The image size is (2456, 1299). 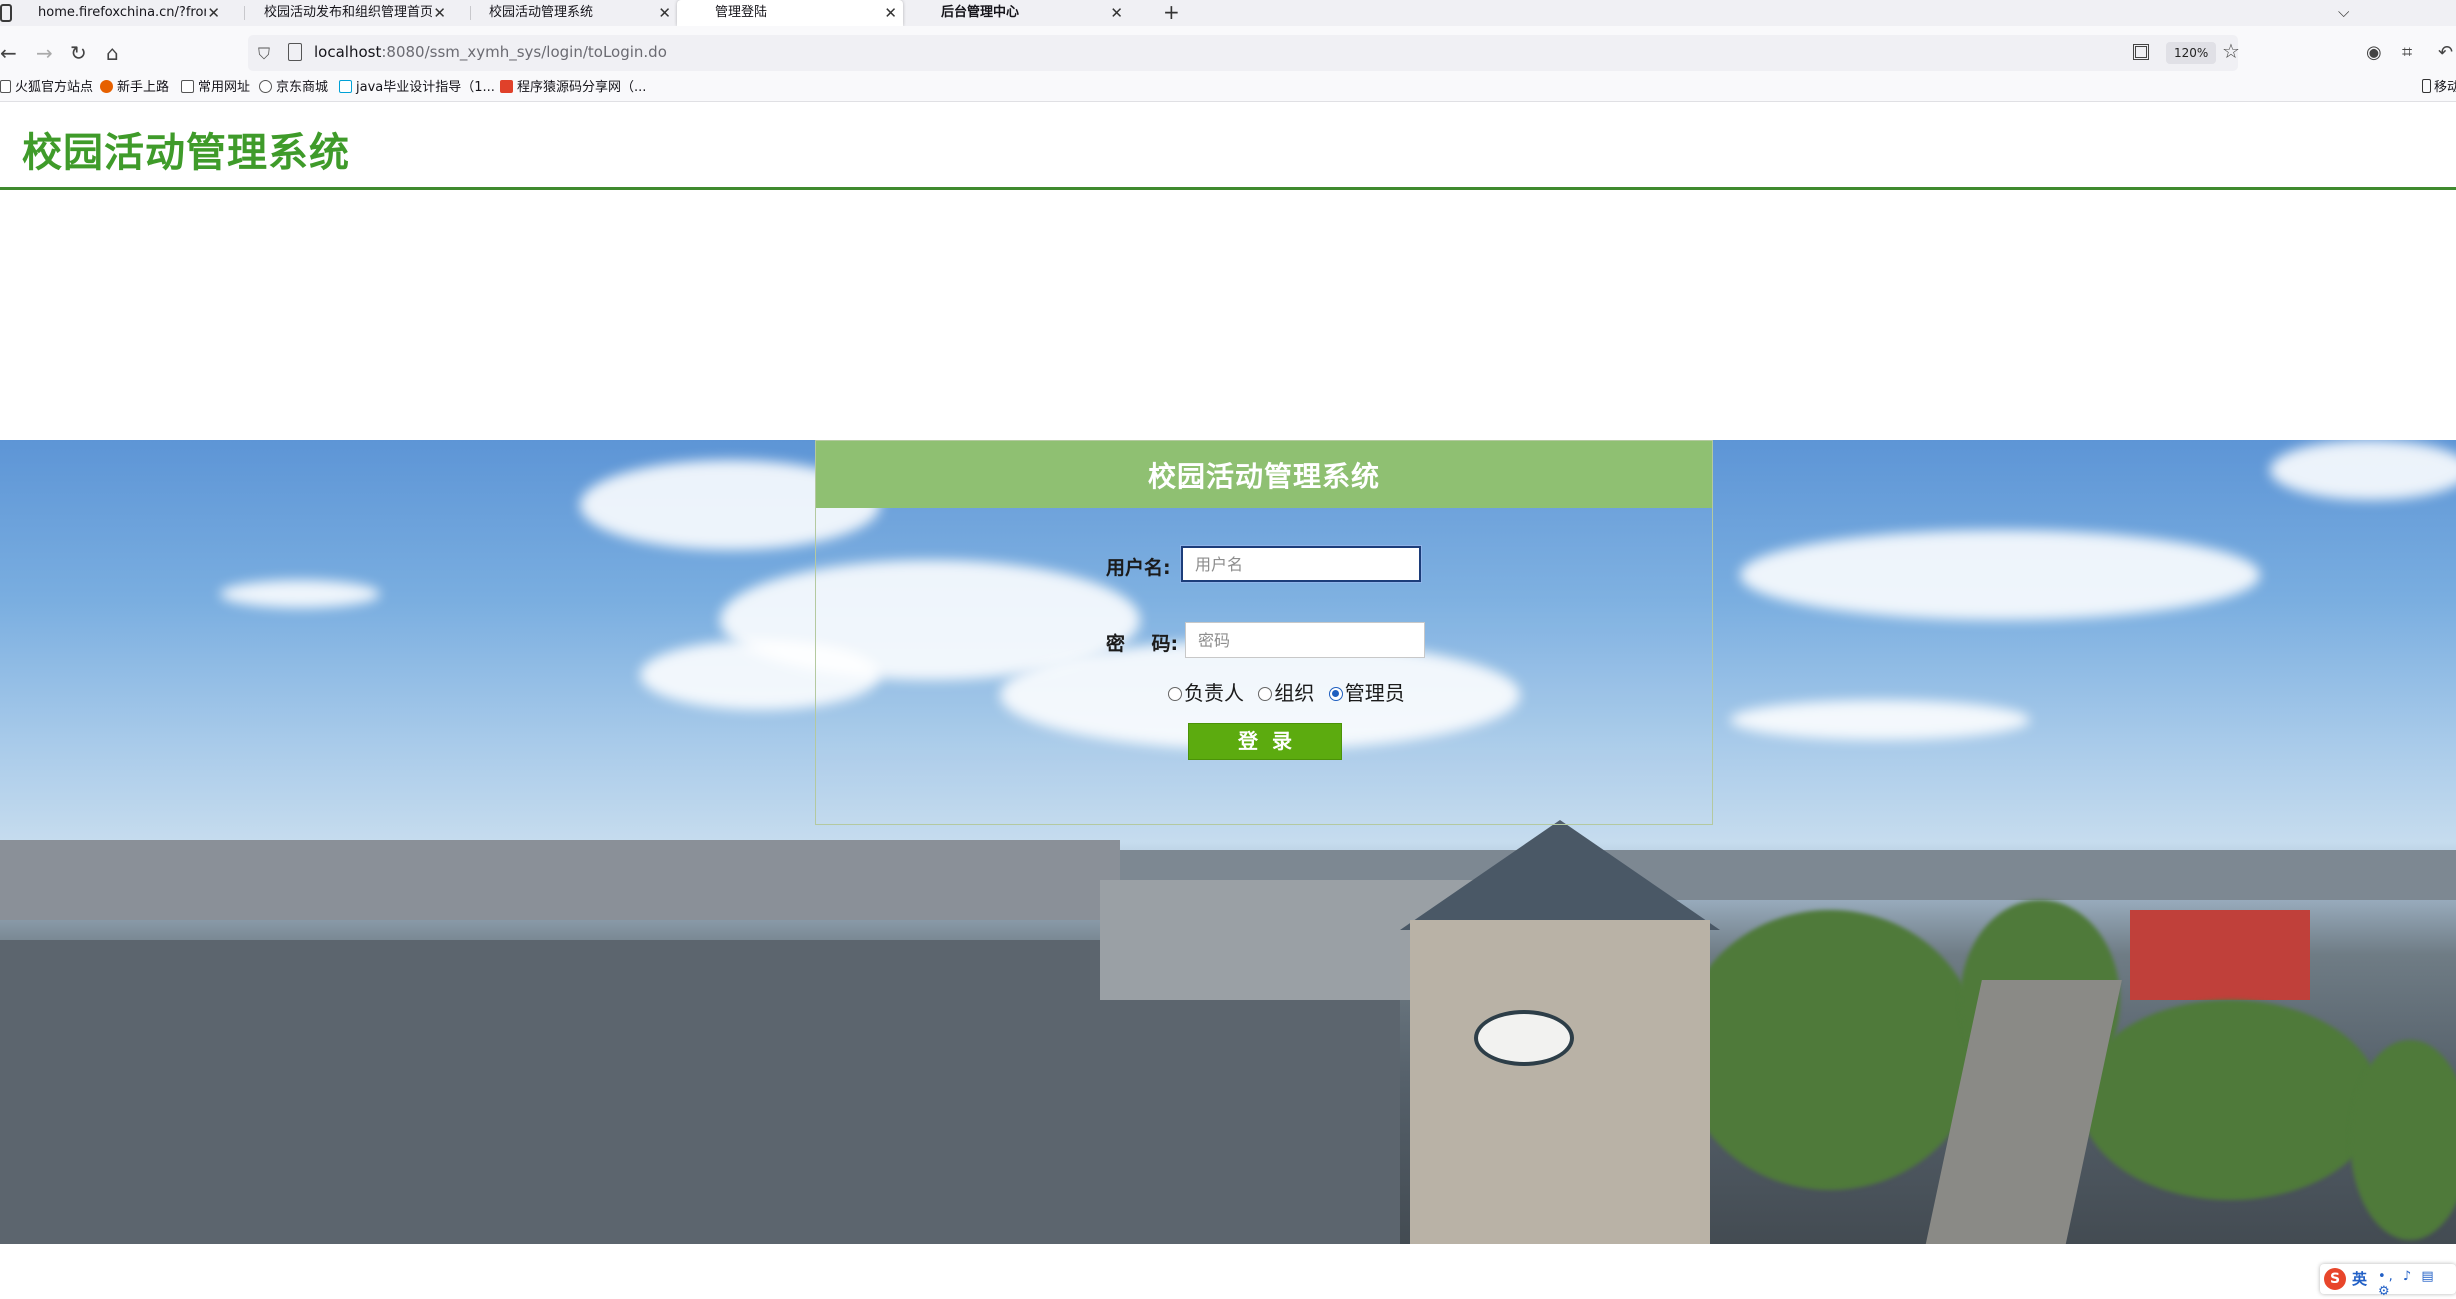 I want to click on login-button: 登录, so click(x=1265, y=741).